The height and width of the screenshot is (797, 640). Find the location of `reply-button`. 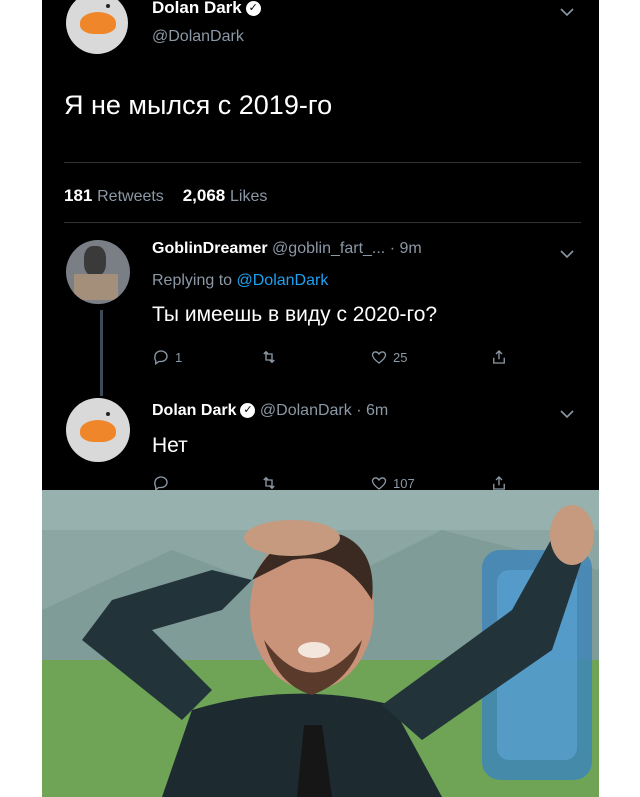

reply-button is located at coordinates (161, 482).